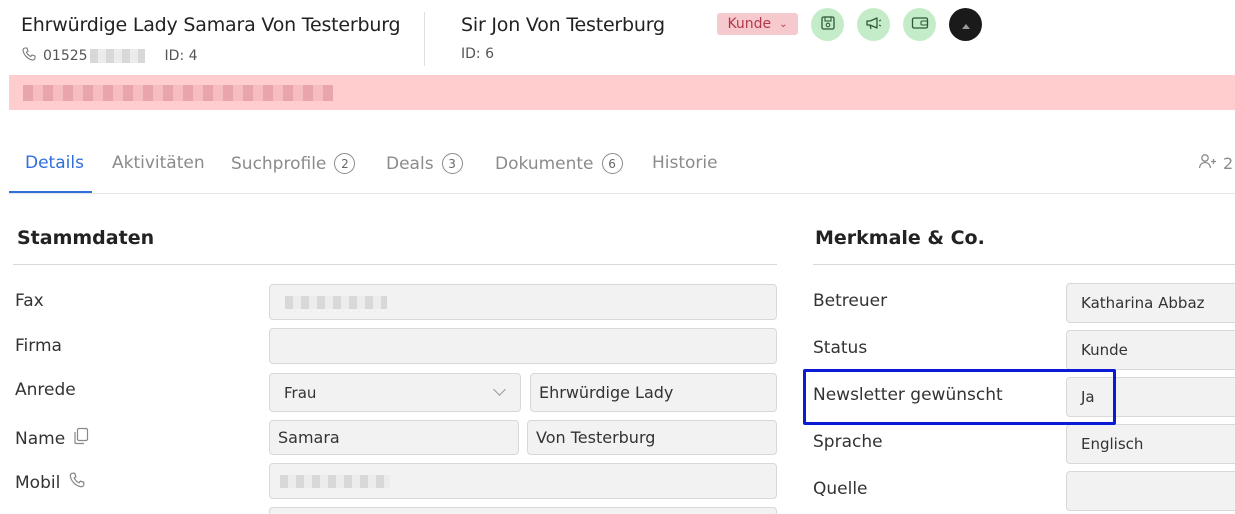  Describe the element at coordinates (452, 163) in the screenshot. I see `tab-count-badge: 3` at that location.